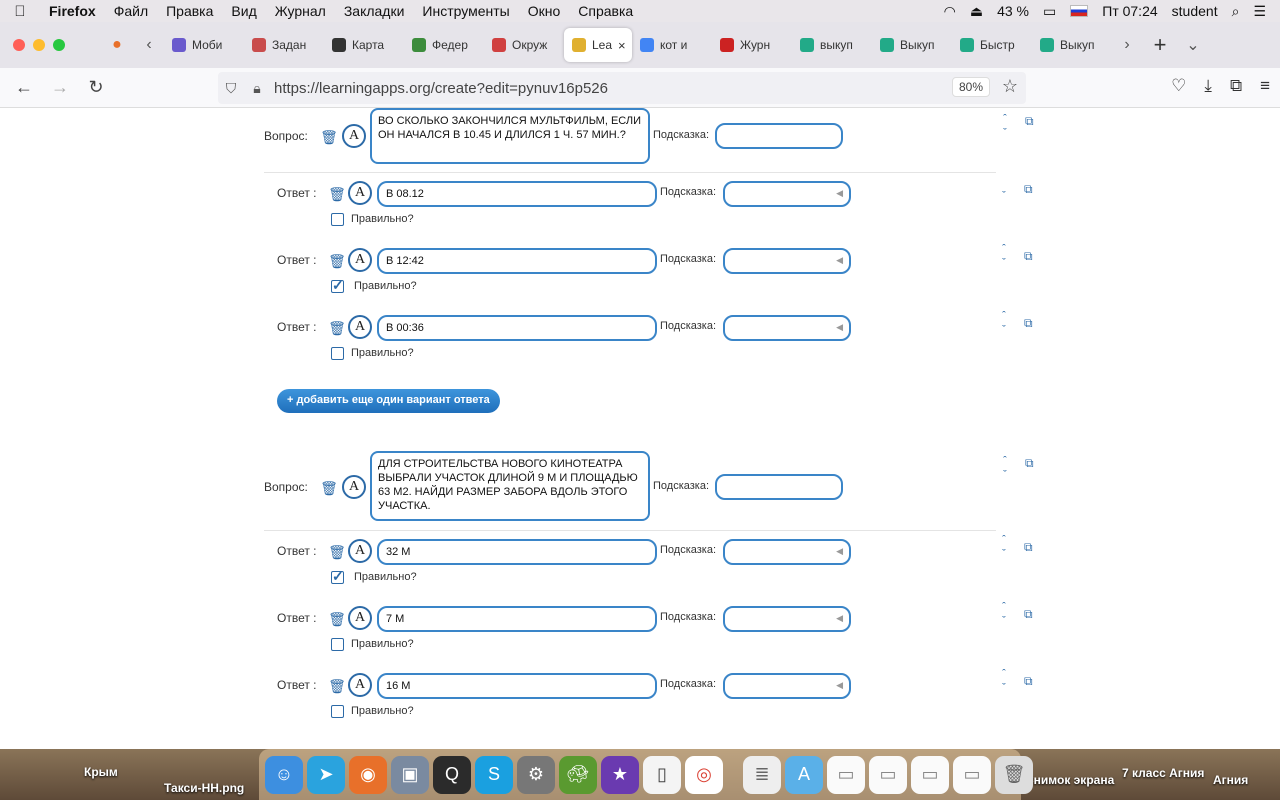 This screenshot has height=800, width=1280. What do you see at coordinates (992, 45) in the screenshot?
I see `browser-tab: Быстр` at bounding box center [992, 45].